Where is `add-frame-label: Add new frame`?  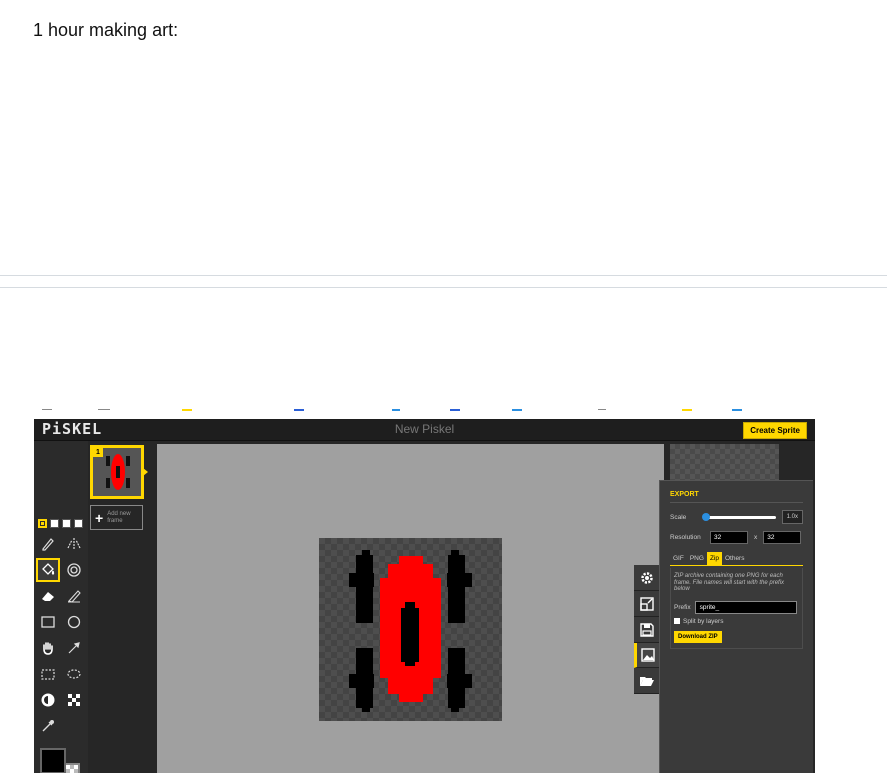 add-frame-label: Add new frame is located at coordinates (119, 517).